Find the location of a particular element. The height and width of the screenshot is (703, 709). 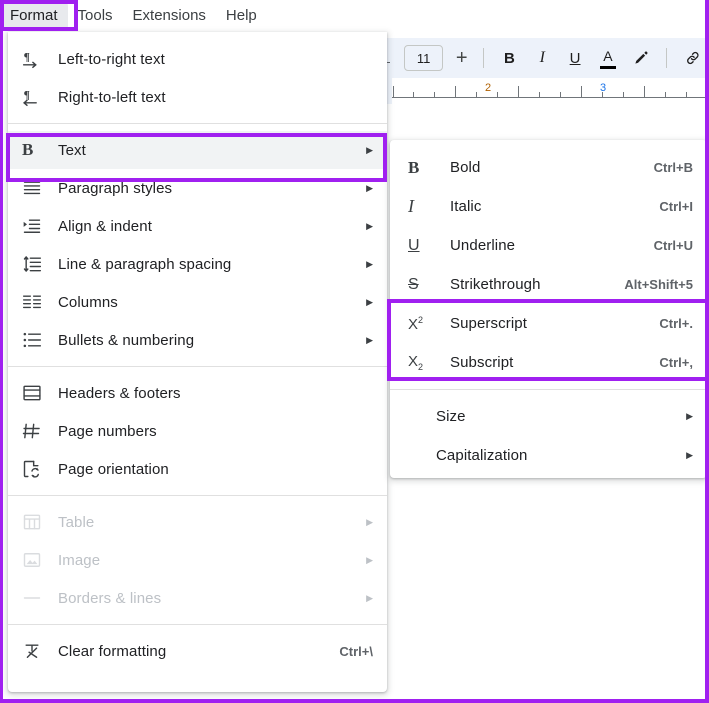

line-spacing-icon-wrap is located at coordinates (35, 264).